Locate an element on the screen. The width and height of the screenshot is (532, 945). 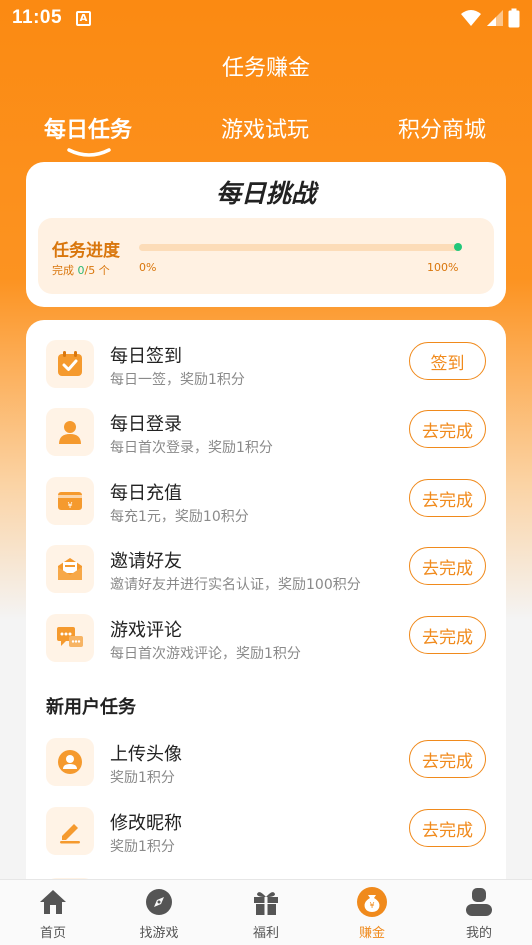
compass-icon is located at coordinates (159, 902).